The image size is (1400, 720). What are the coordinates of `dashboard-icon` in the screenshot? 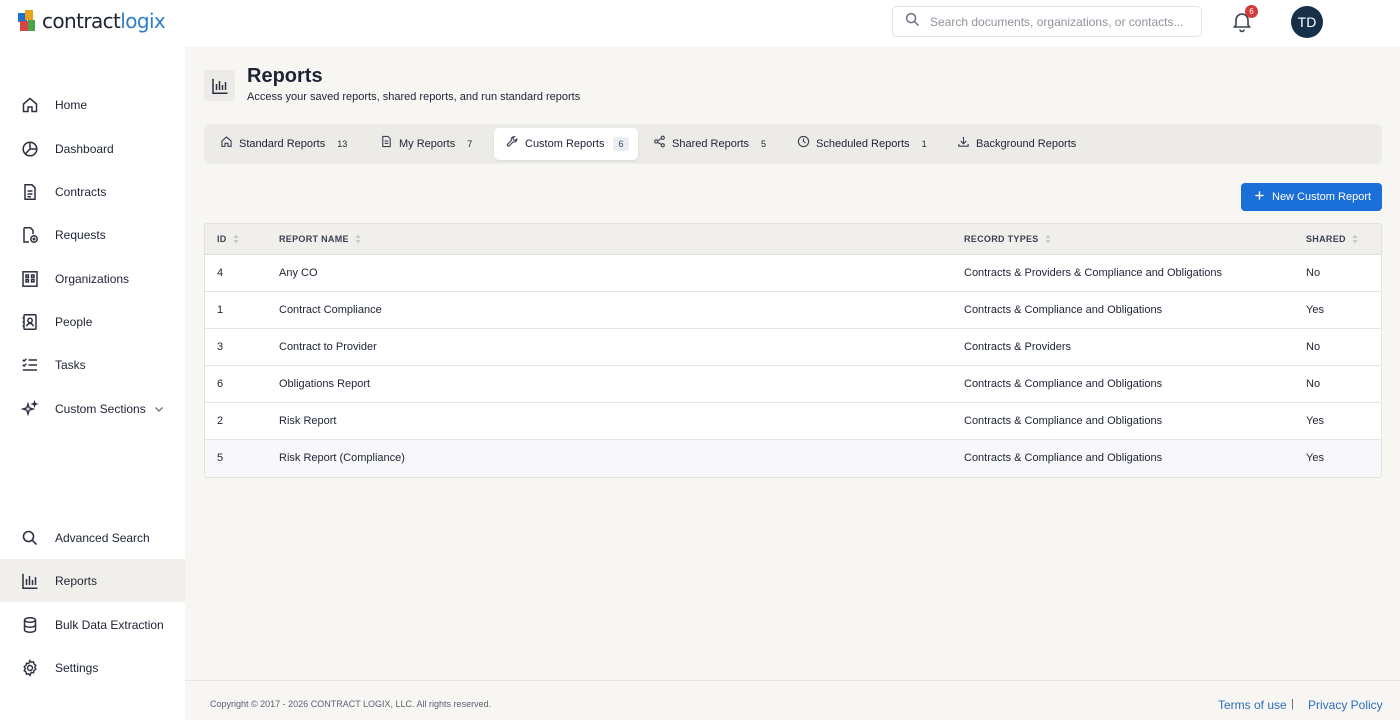 It's located at (30, 149).